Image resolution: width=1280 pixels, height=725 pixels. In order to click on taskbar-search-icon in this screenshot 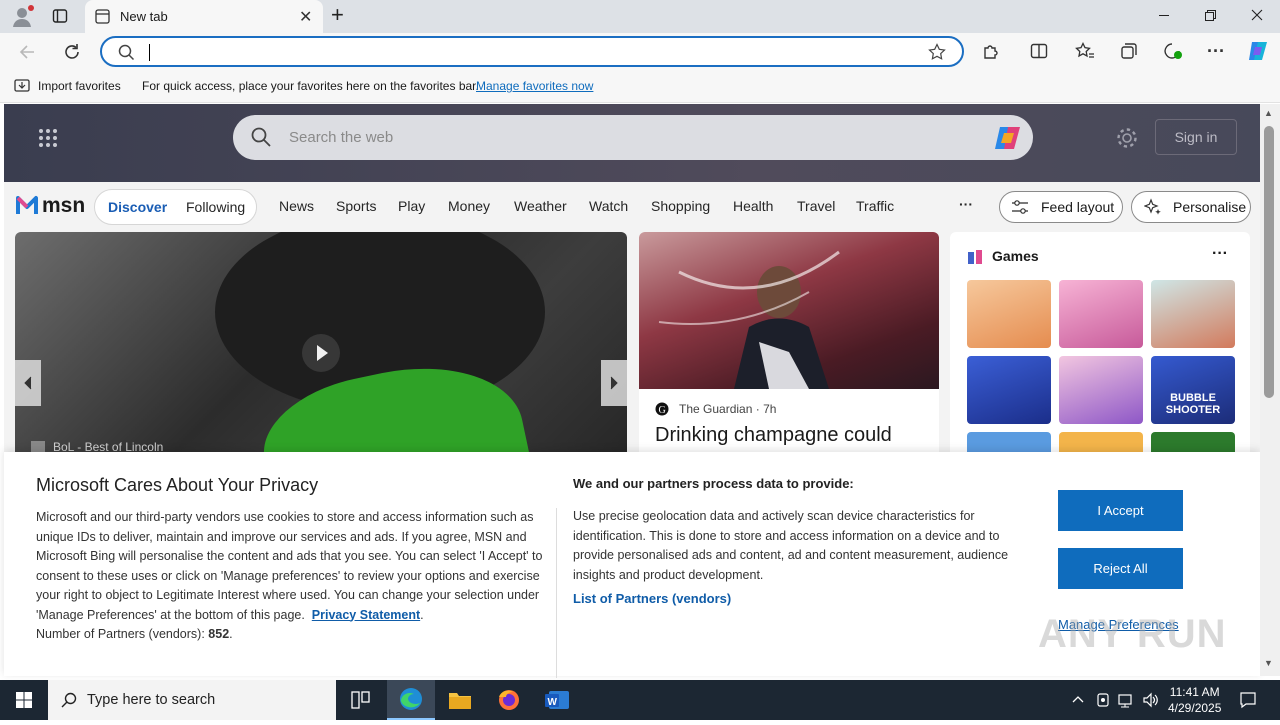, I will do `click(69, 702)`.